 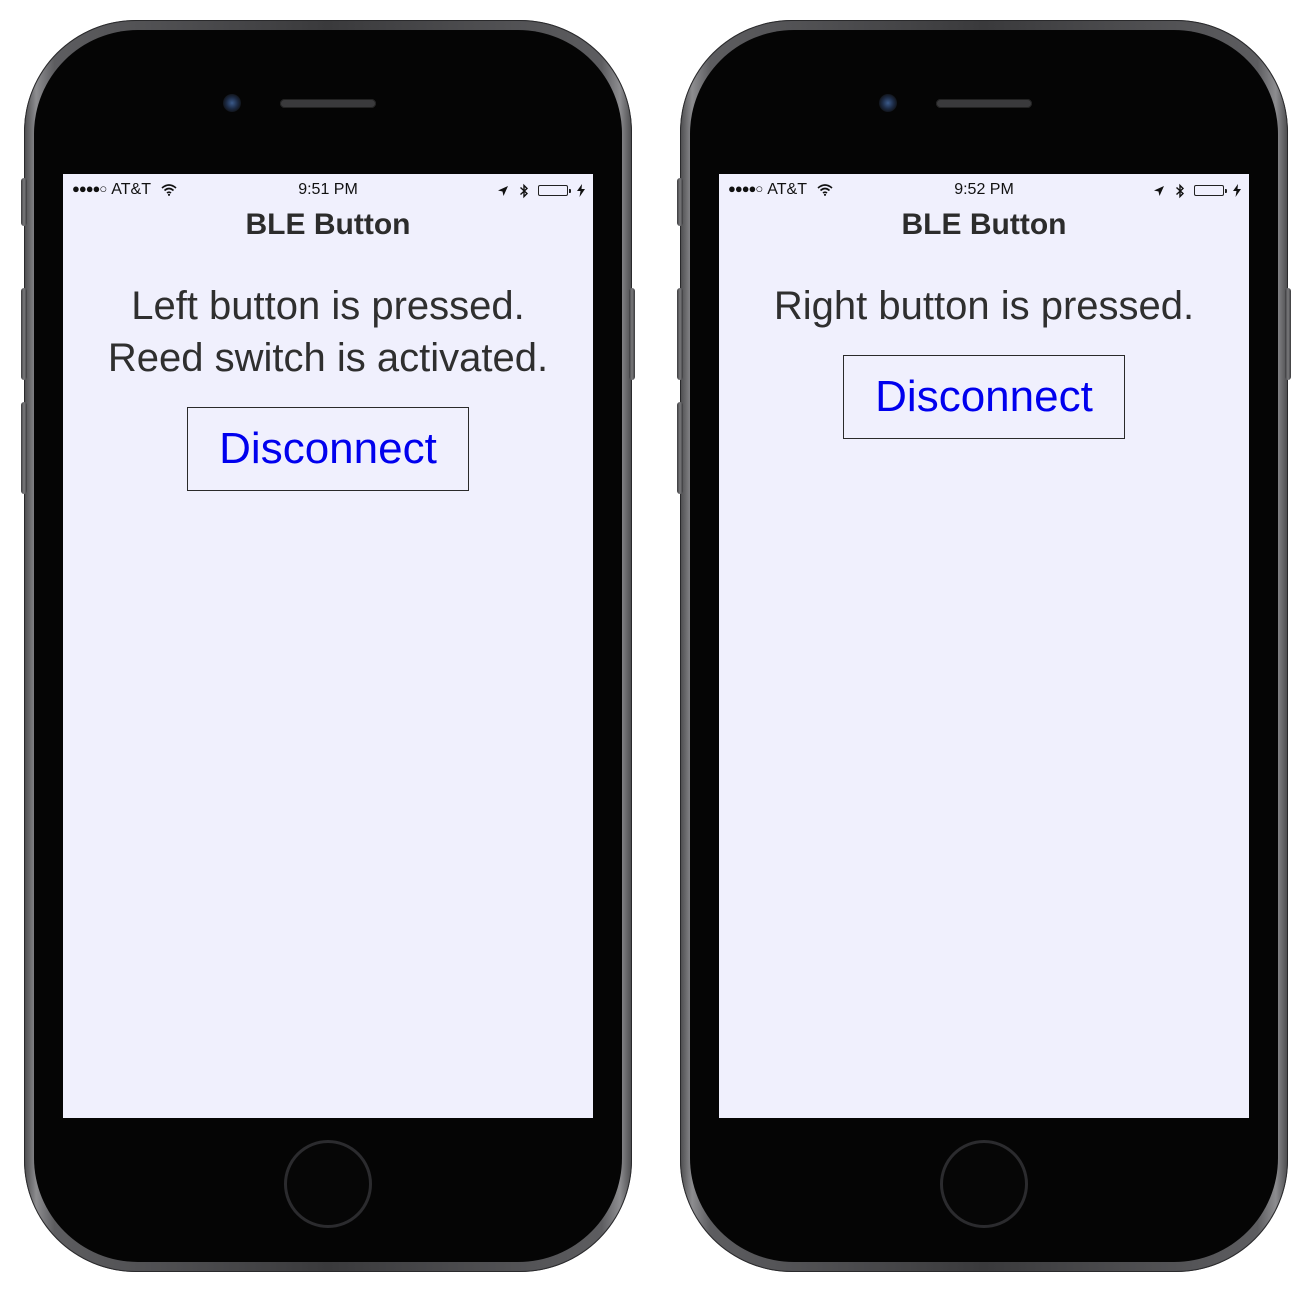 I want to click on status-bar: ●●●●○ AT&T 9:51 PM, so click(x=328, y=189).